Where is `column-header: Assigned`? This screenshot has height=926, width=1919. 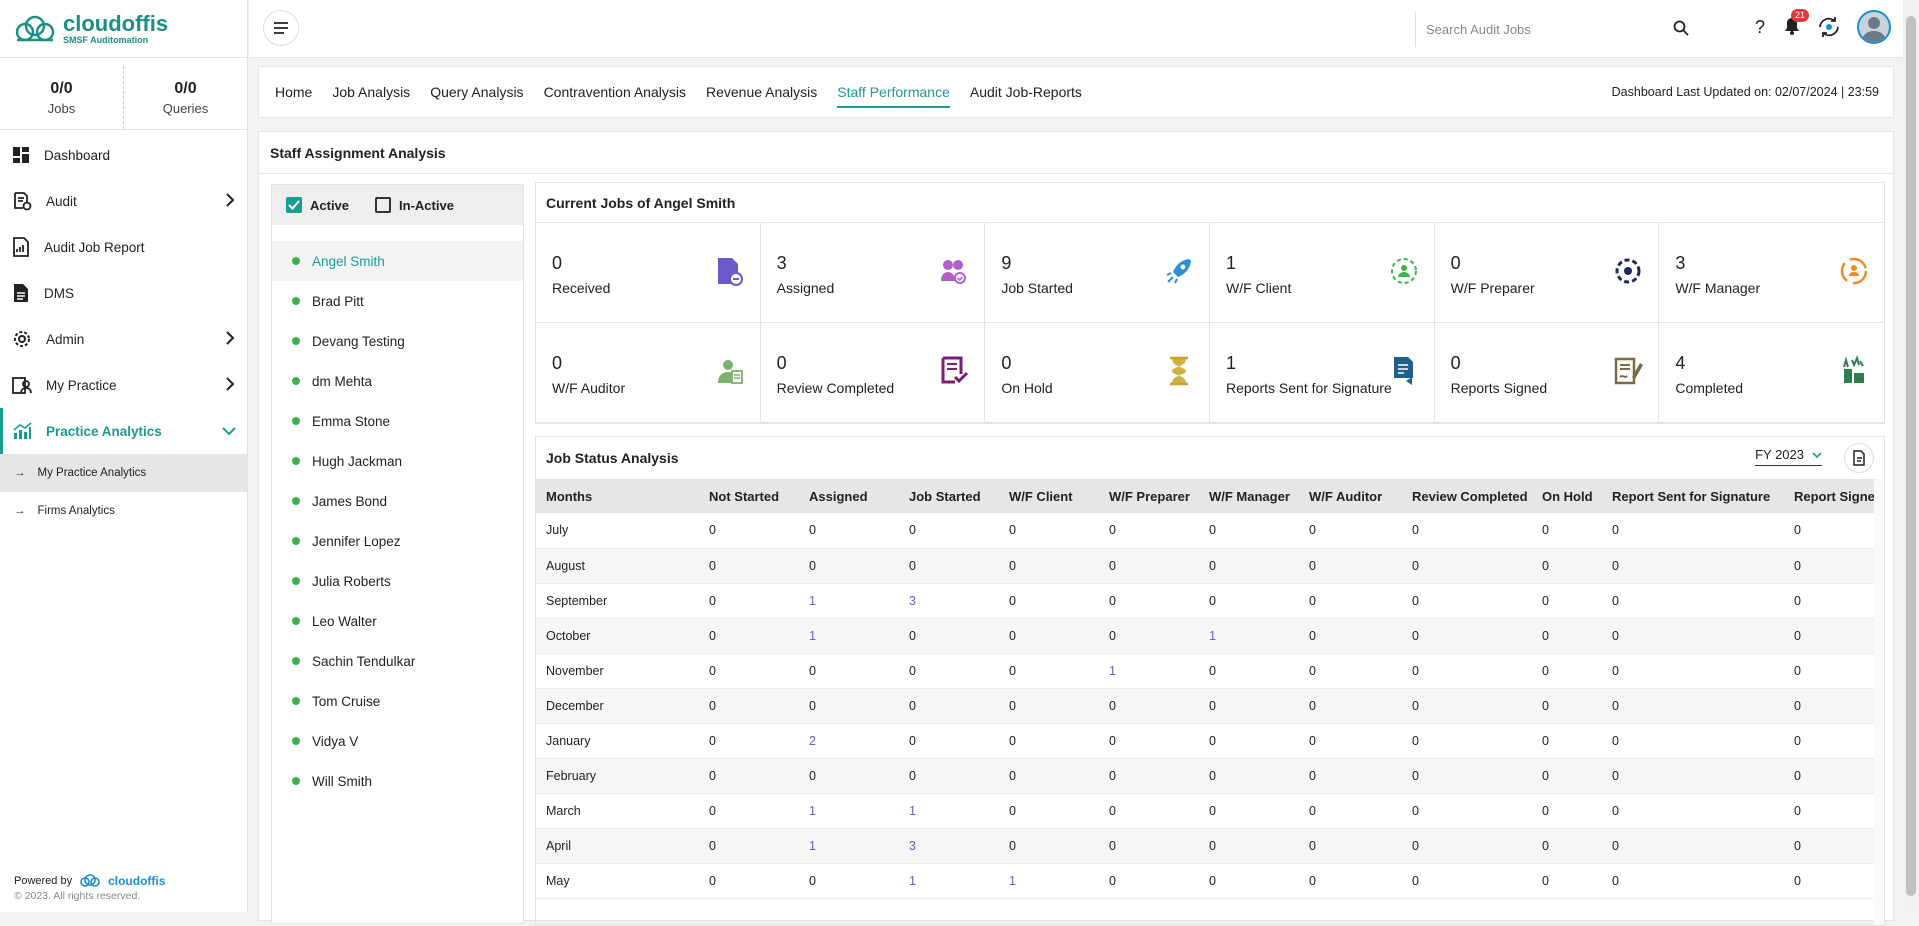
column-header: Assigned is located at coordinates (849, 496).